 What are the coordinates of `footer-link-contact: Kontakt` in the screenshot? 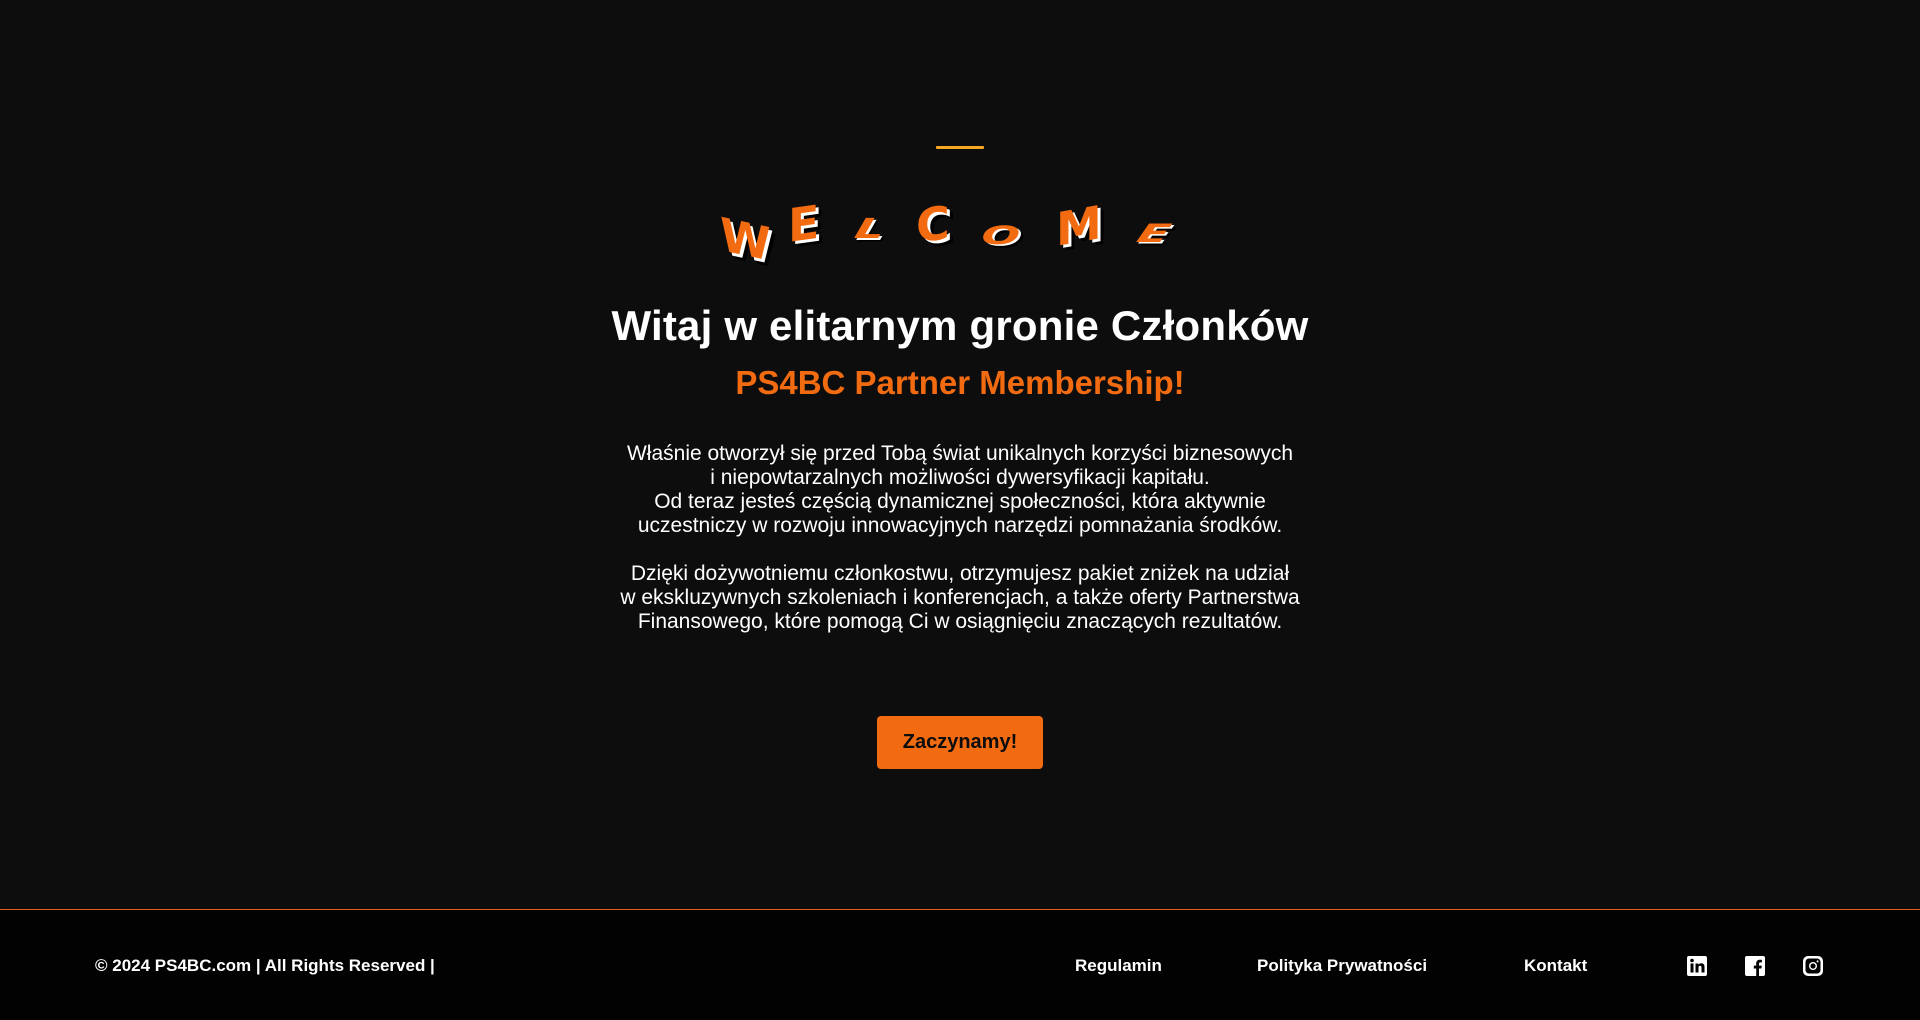 It's located at (1555, 966).